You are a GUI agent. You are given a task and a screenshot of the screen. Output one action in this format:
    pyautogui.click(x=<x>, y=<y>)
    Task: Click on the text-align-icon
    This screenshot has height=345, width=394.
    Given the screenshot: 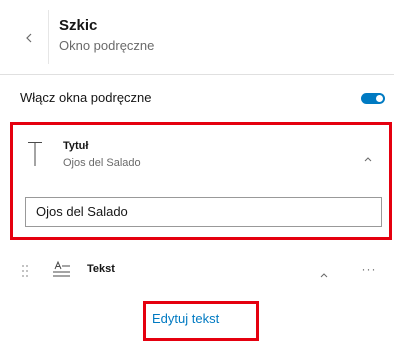 What is the action you would take?
    pyautogui.click(x=62, y=269)
    